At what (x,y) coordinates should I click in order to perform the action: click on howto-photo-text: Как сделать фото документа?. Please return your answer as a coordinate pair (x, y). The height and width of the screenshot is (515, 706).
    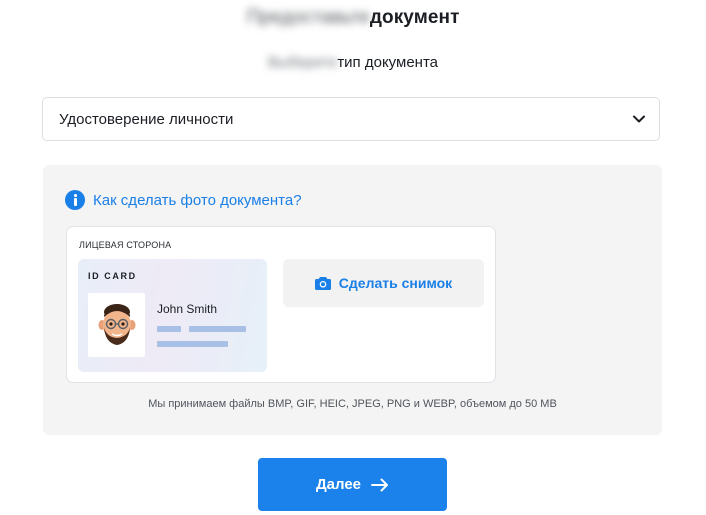
    Looking at the image, I should click on (197, 200).